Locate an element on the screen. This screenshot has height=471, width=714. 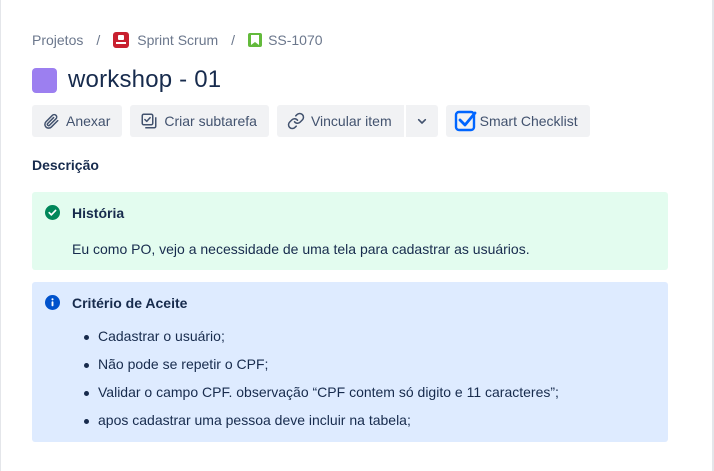
breadcrumb-project-label: Sprint Scrum is located at coordinates (178, 40).